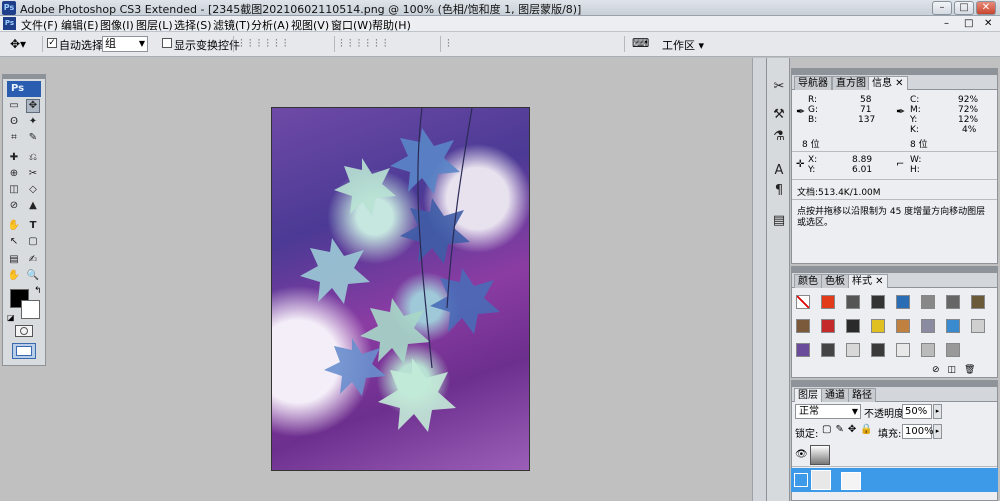 The width and height of the screenshot is (1000, 501). Describe the element at coordinates (828, 411) in the screenshot. I see `blend-mode-dropdown: 正常 ▼` at that location.